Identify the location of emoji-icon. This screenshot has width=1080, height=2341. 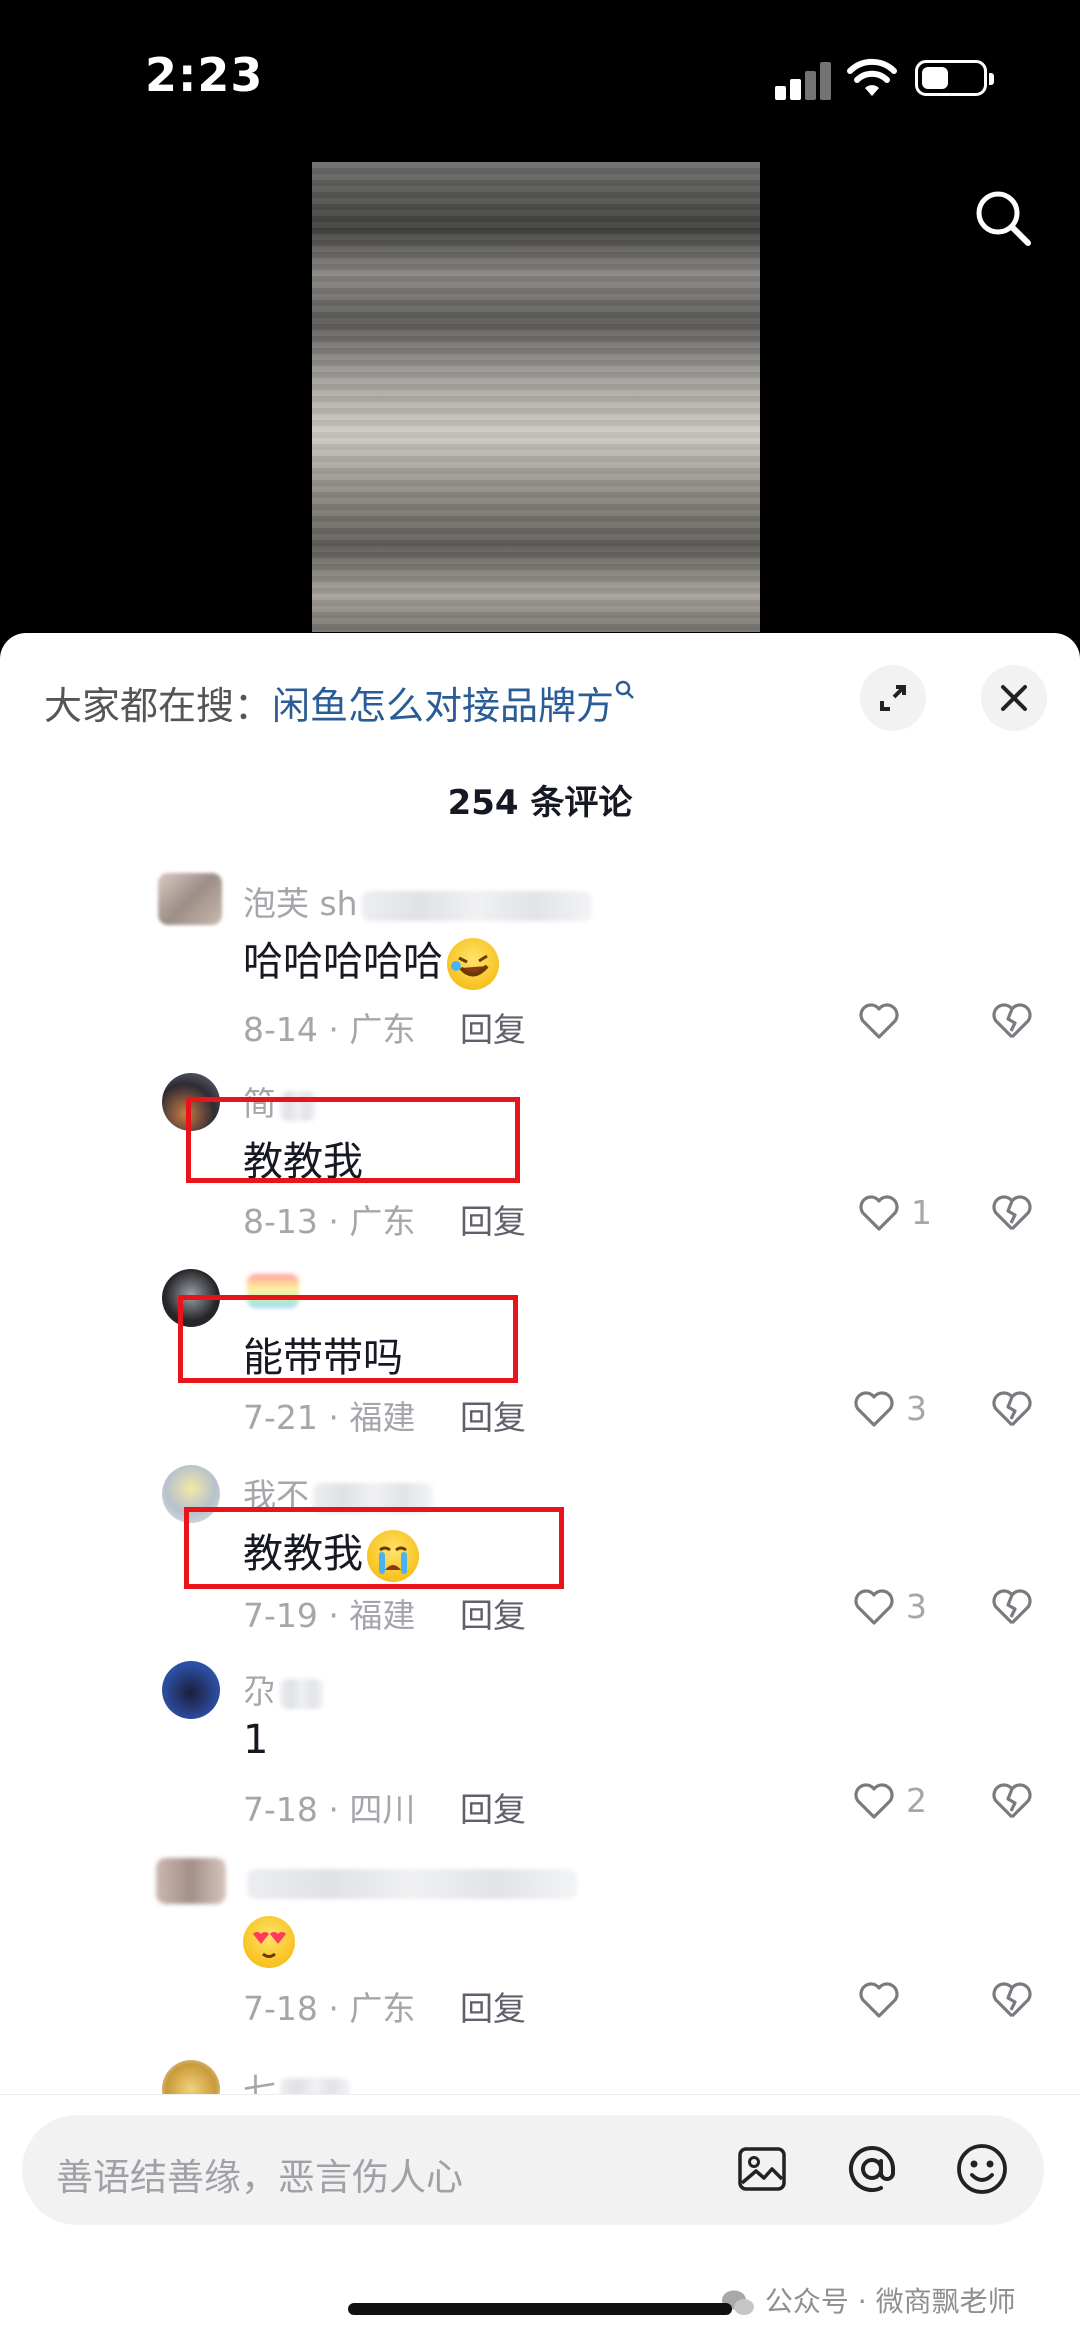
(982, 2169).